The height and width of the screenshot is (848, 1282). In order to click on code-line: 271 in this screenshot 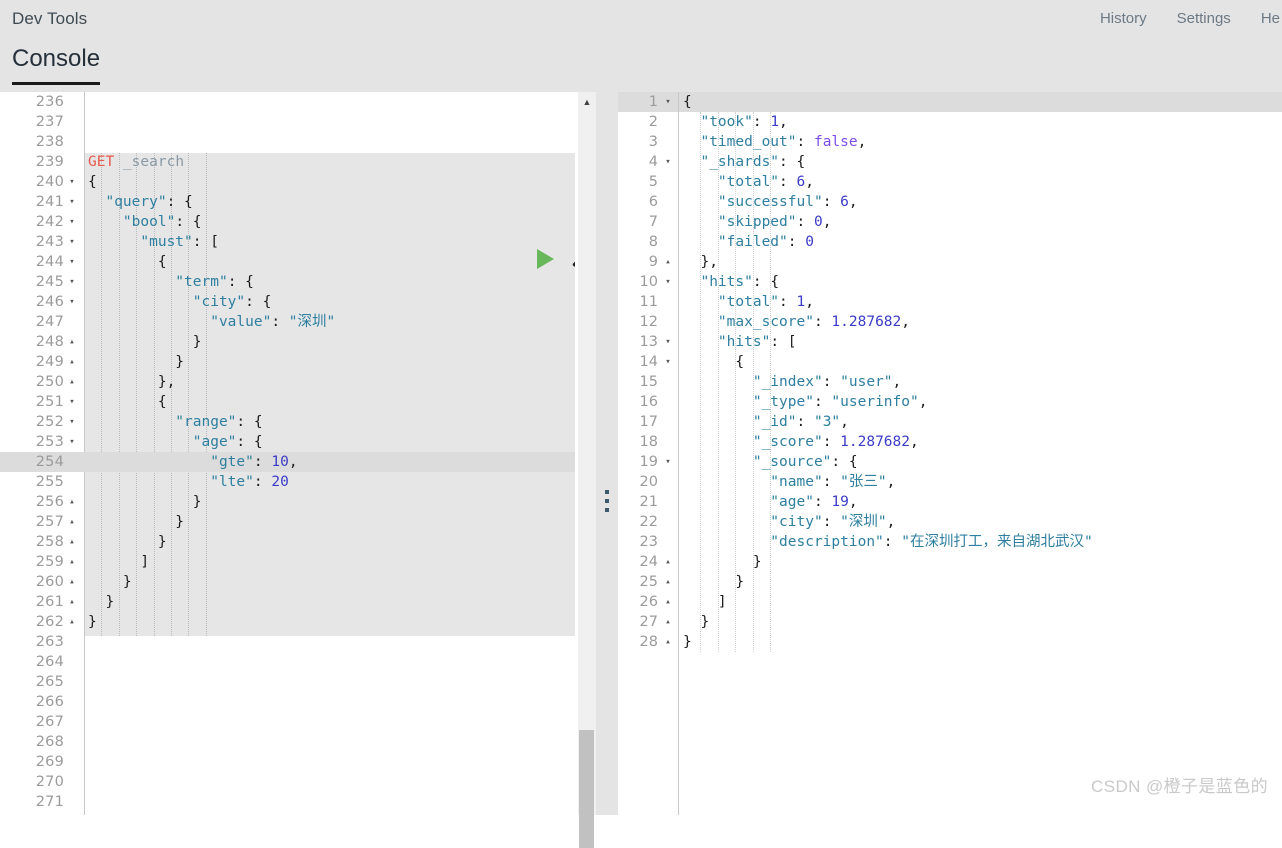, I will do `click(287, 802)`.